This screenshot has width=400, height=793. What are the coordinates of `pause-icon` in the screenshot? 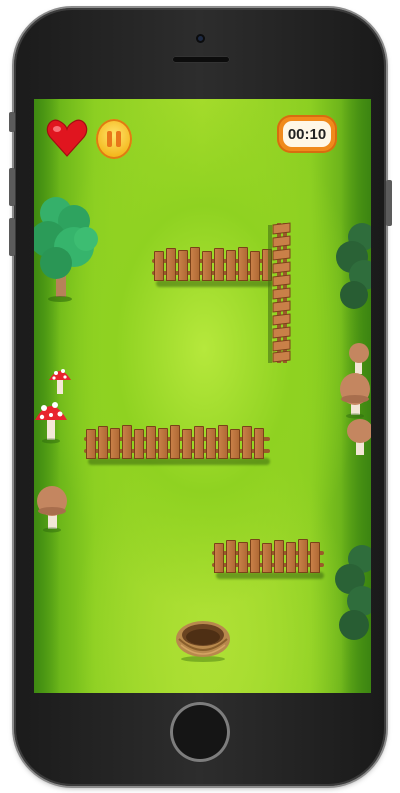 It's located at (109, 139).